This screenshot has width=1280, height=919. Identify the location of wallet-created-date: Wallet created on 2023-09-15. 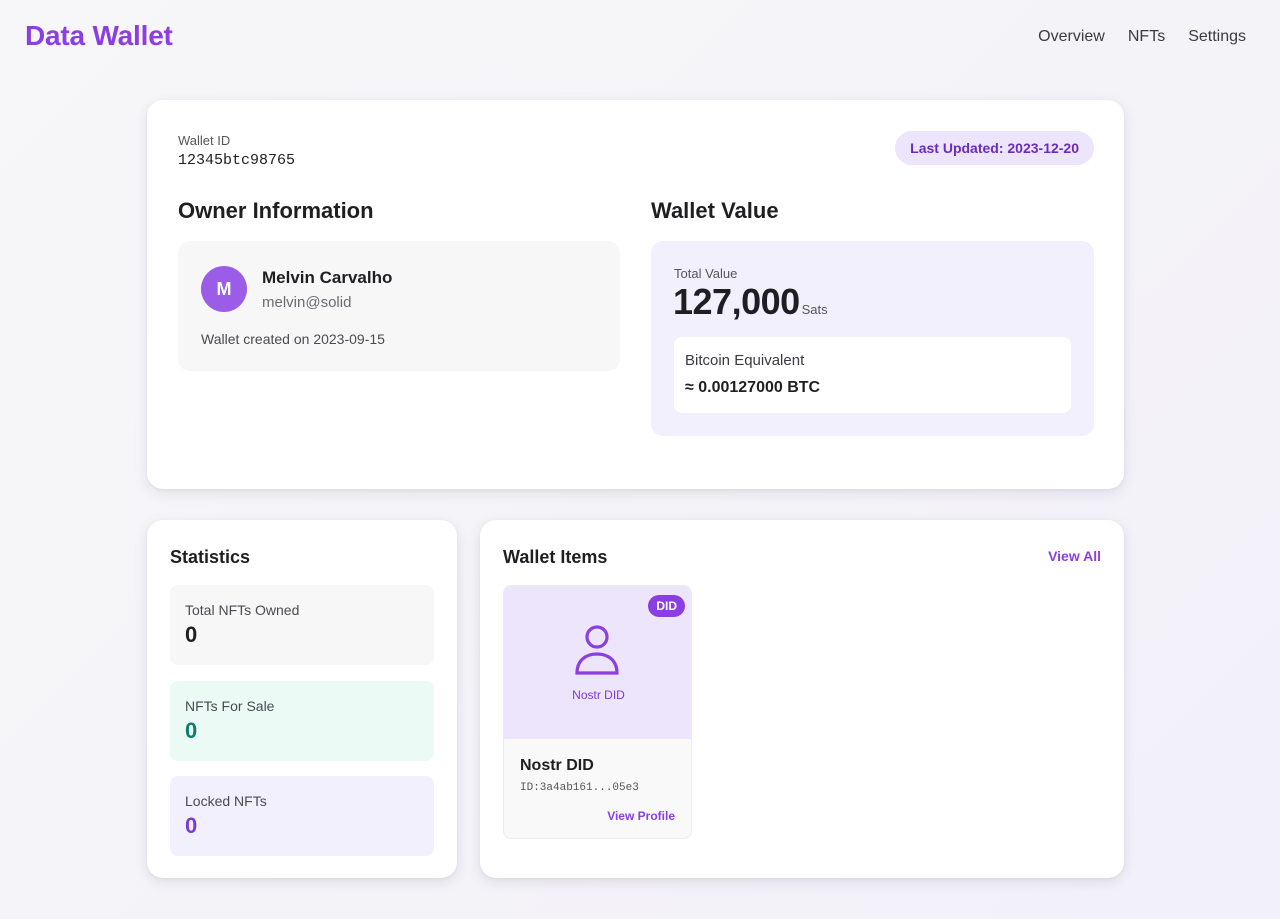
(293, 339).